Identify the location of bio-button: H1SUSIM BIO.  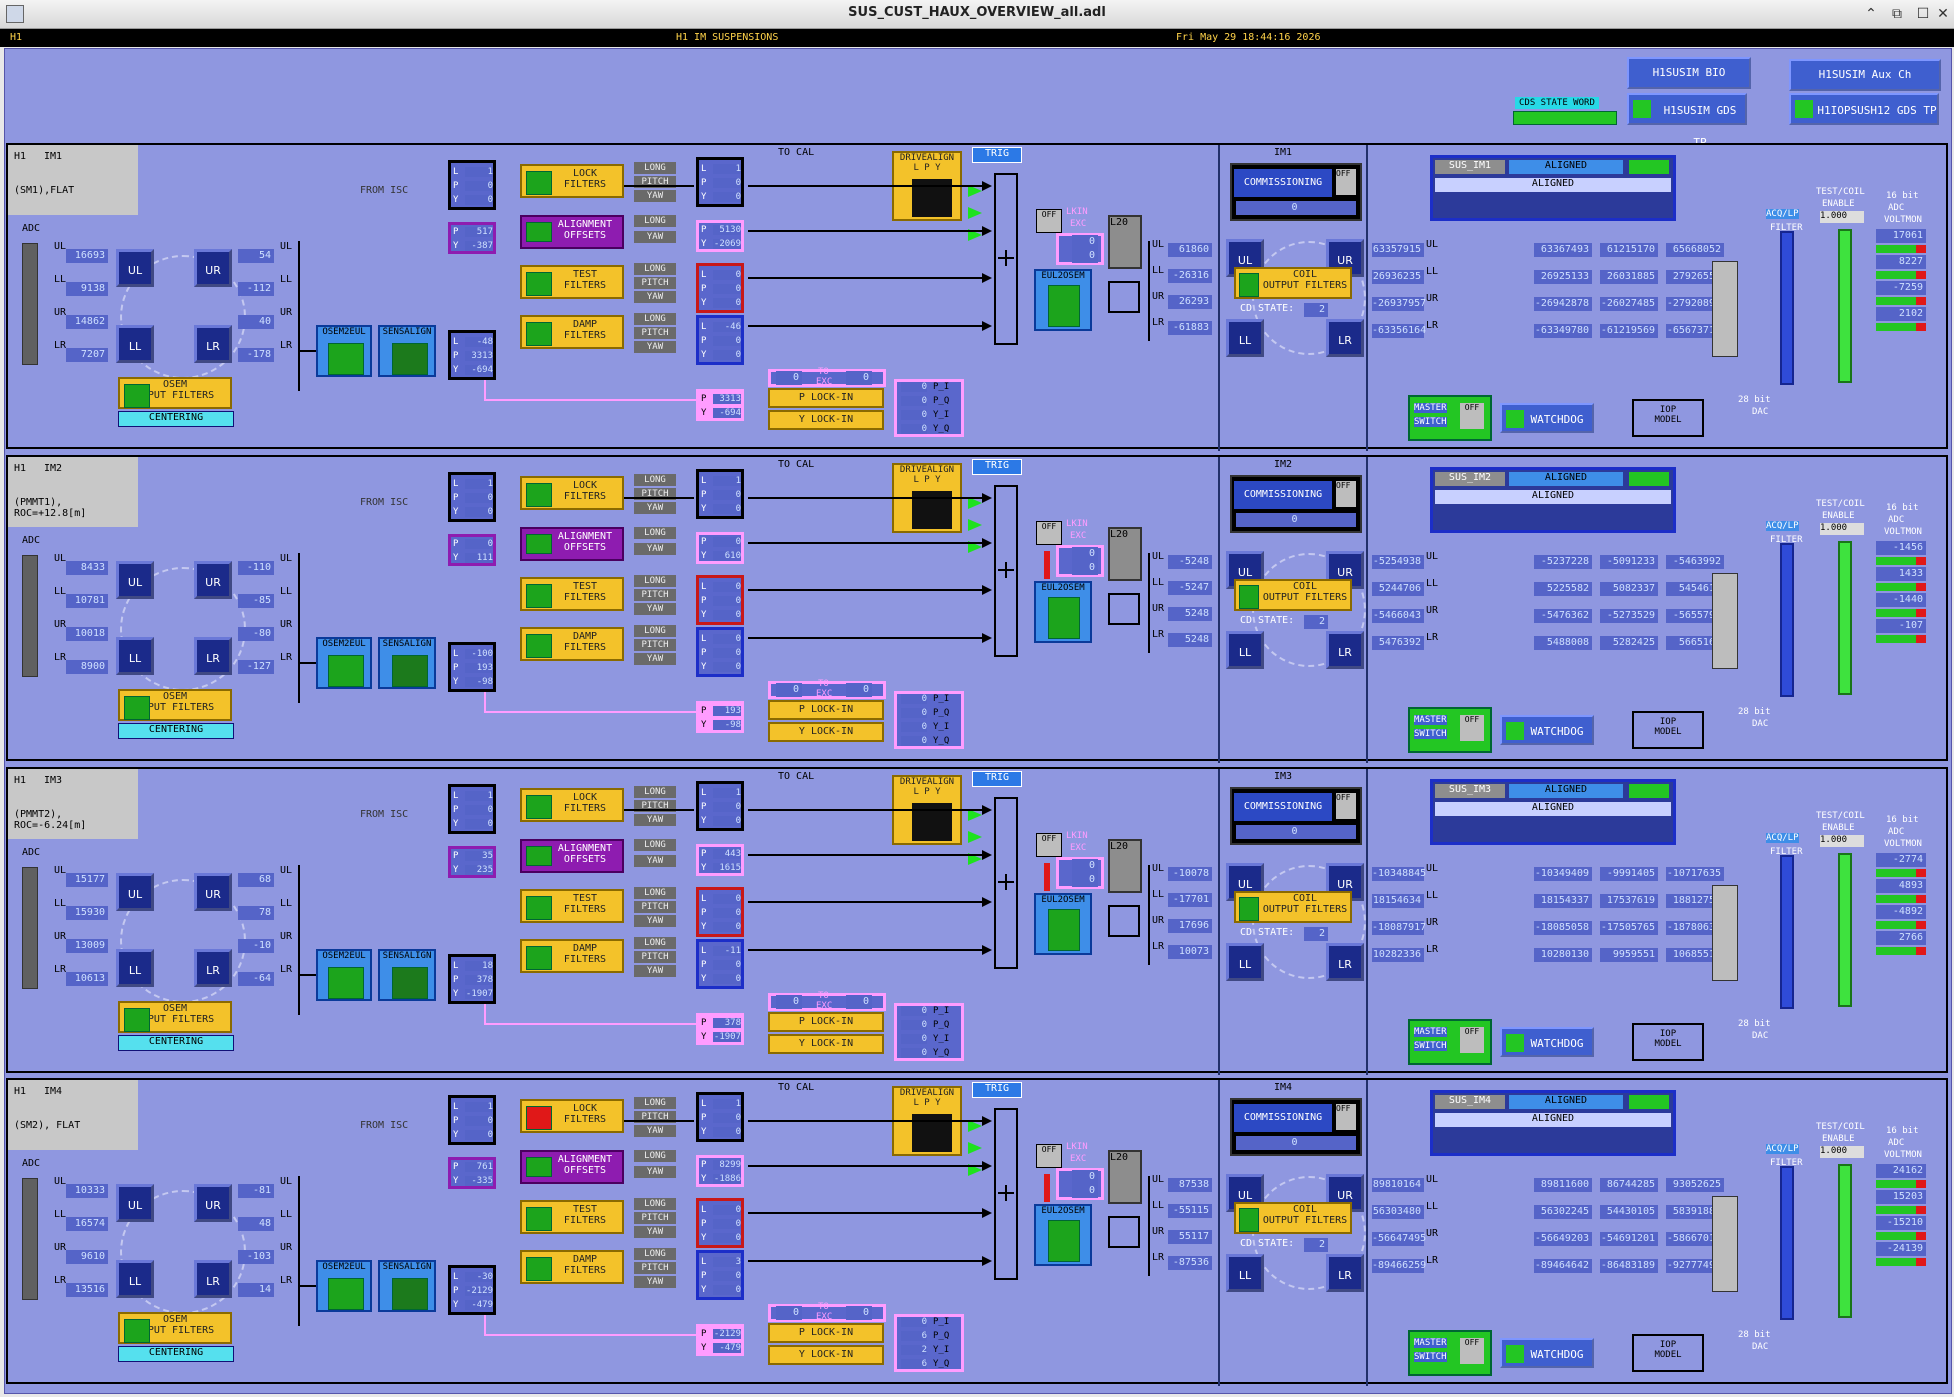
(1689, 73).